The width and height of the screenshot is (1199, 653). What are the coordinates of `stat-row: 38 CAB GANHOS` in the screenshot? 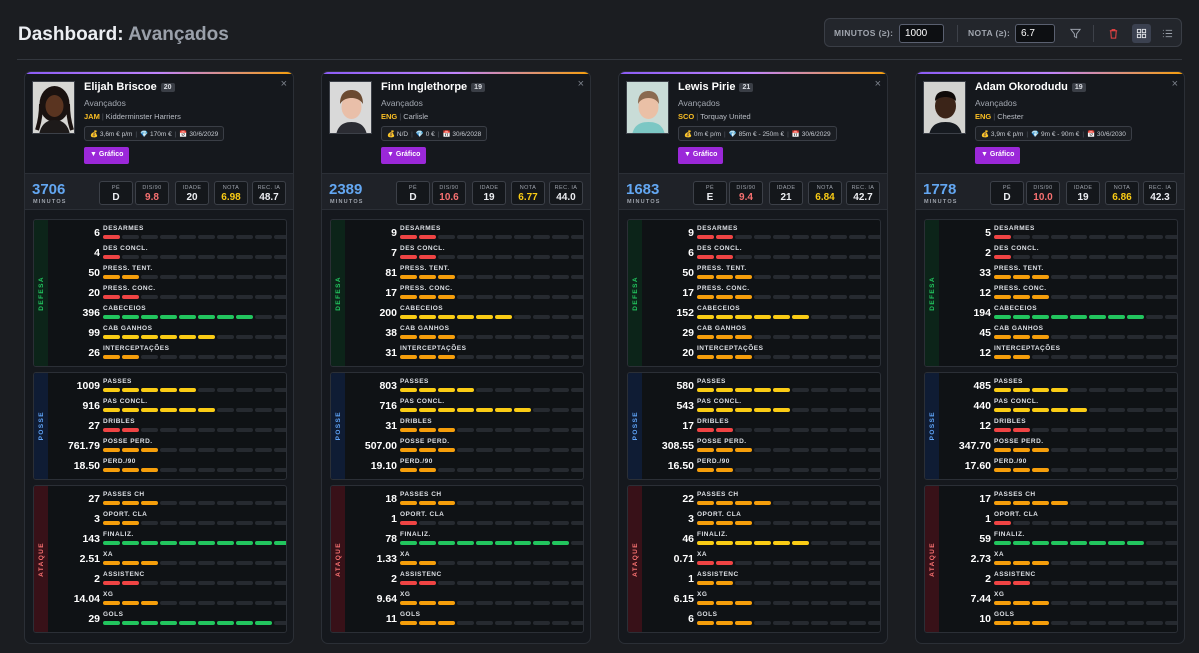 It's located at (464, 335).